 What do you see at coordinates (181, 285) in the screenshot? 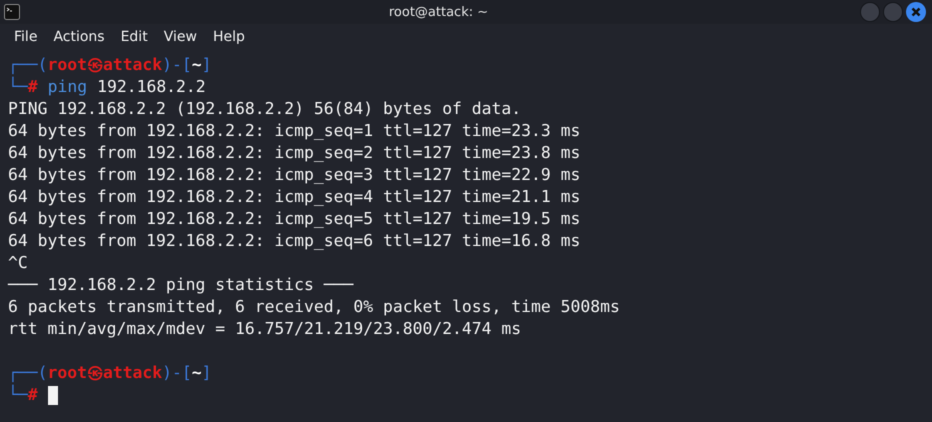
I see `output-line: ─── 192.168.2.2 ping statistics ───` at bounding box center [181, 285].